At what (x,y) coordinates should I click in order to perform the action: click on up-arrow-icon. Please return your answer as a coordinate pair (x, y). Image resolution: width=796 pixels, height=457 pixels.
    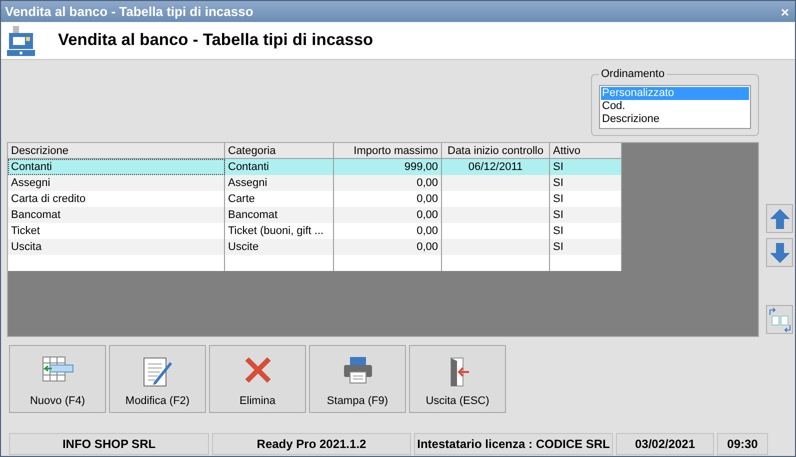
    Looking at the image, I should click on (779, 219).